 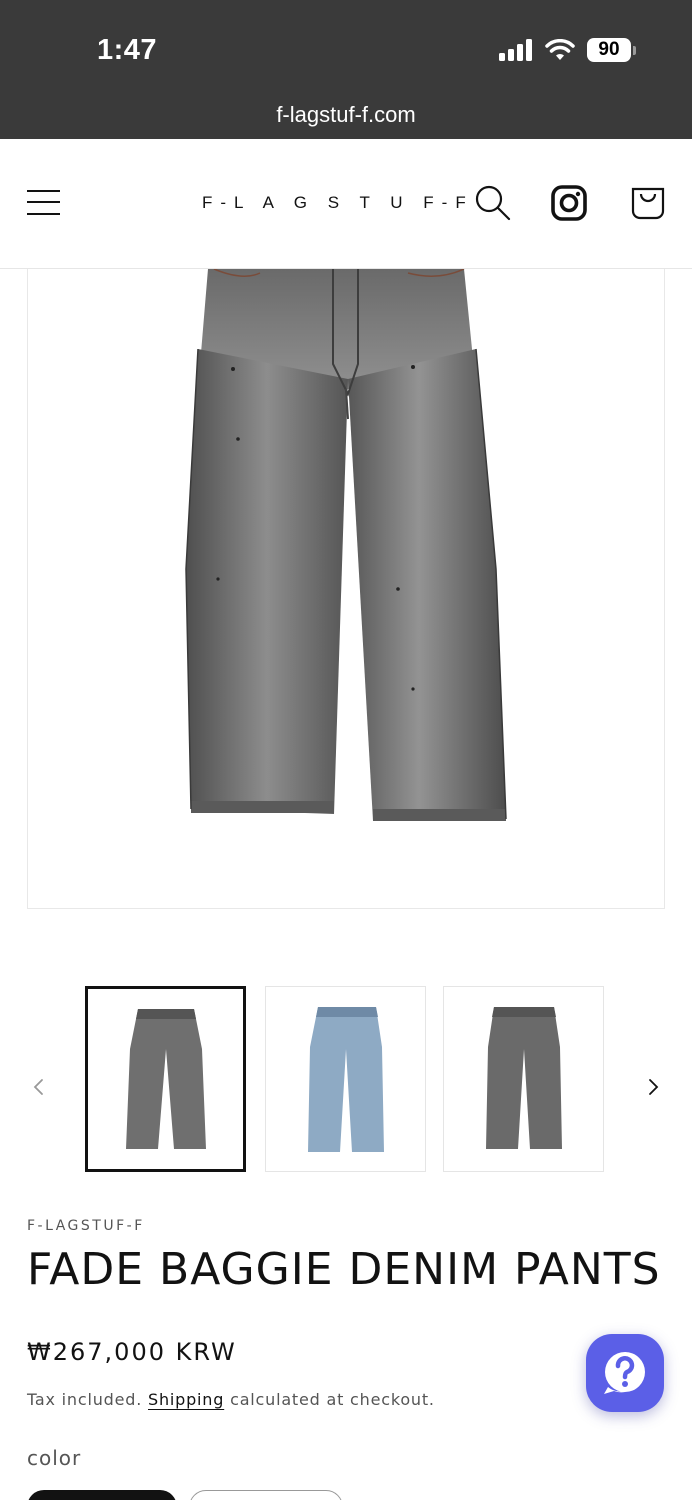 What do you see at coordinates (515, 50) in the screenshot?
I see `signal-icon` at bounding box center [515, 50].